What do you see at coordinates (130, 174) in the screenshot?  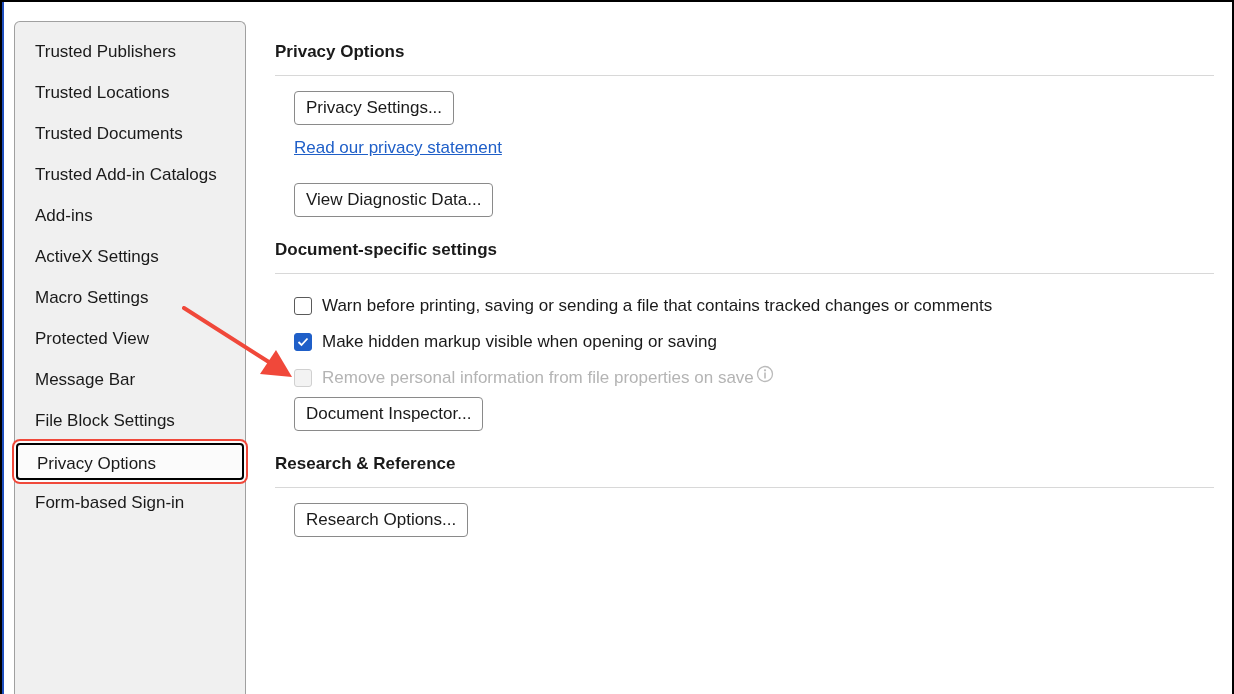 I see `sidebar-item: Trusted Add-in Catalogs` at bounding box center [130, 174].